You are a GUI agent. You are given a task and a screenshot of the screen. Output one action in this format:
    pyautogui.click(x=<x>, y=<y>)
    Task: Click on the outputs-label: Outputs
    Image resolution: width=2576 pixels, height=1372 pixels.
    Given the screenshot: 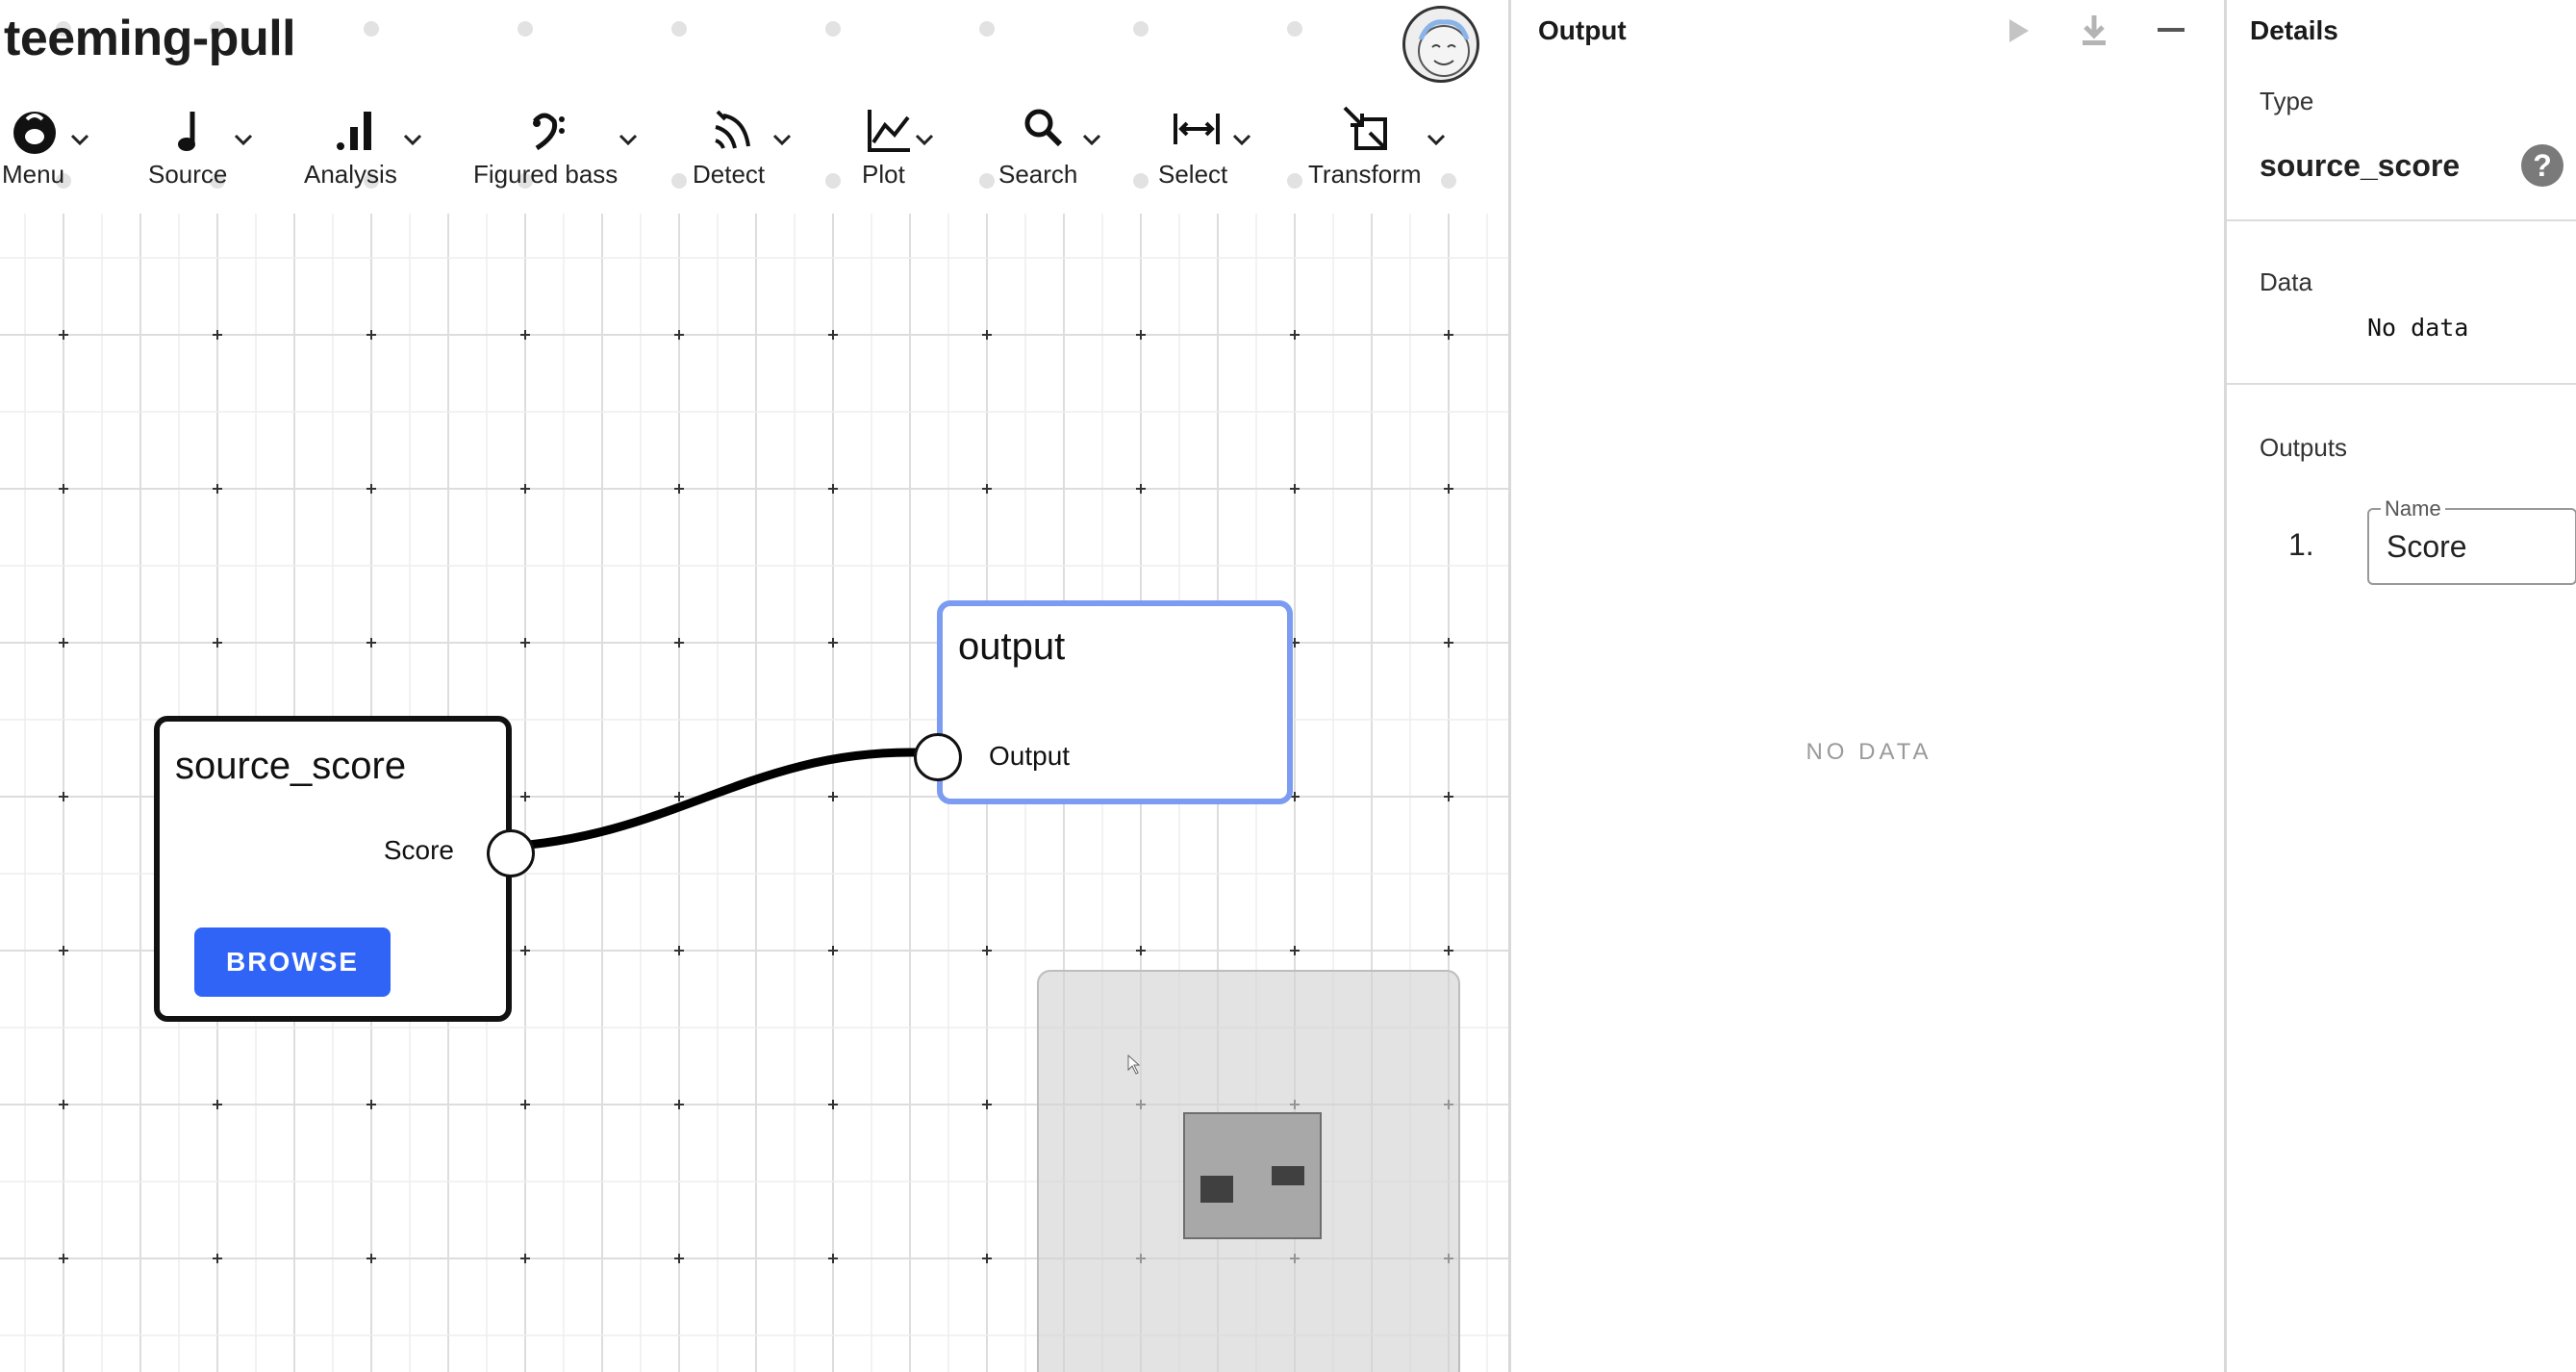 What is the action you would take?
    pyautogui.click(x=2304, y=447)
    